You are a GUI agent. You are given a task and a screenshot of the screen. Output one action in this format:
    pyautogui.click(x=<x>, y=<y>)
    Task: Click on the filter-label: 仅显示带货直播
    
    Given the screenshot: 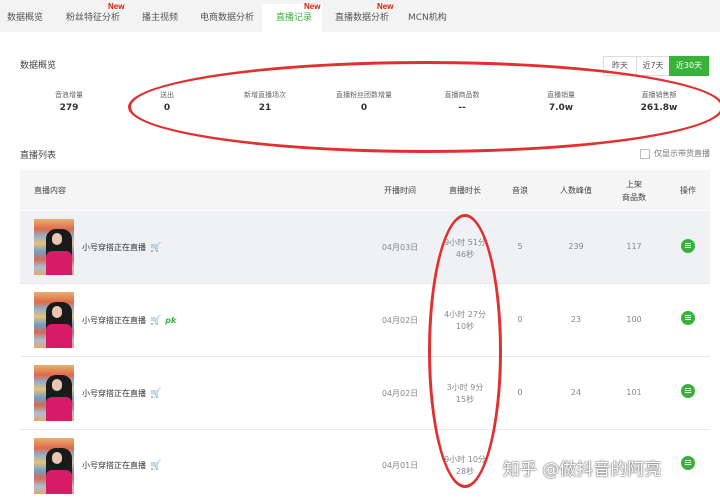 What is the action you would take?
    pyautogui.click(x=682, y=153)
    